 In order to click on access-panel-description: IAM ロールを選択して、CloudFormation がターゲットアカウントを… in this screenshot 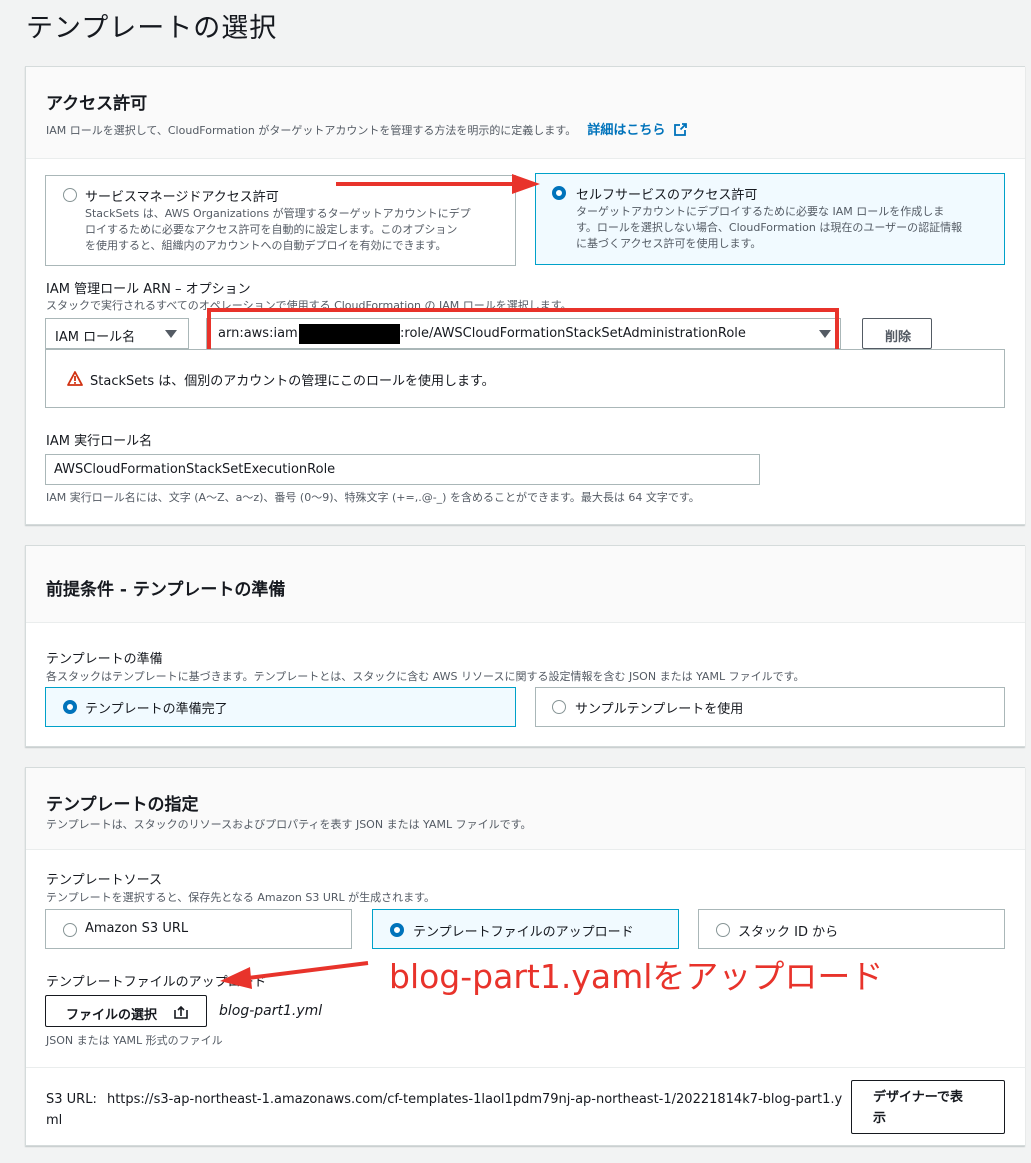, I will do `click(311, 130)`.